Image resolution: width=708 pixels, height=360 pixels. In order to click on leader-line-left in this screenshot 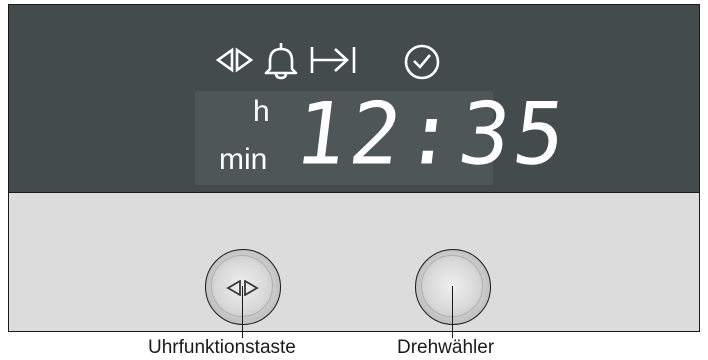, I will do `click(242, 312)`.